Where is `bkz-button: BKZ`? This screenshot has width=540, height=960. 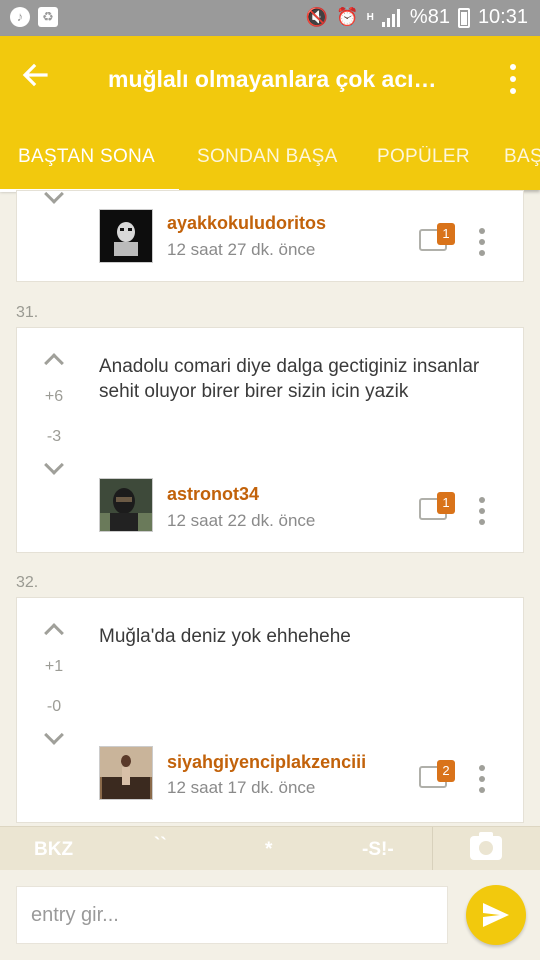
bkz-button: BKZ is located at coordinates (53, 850).